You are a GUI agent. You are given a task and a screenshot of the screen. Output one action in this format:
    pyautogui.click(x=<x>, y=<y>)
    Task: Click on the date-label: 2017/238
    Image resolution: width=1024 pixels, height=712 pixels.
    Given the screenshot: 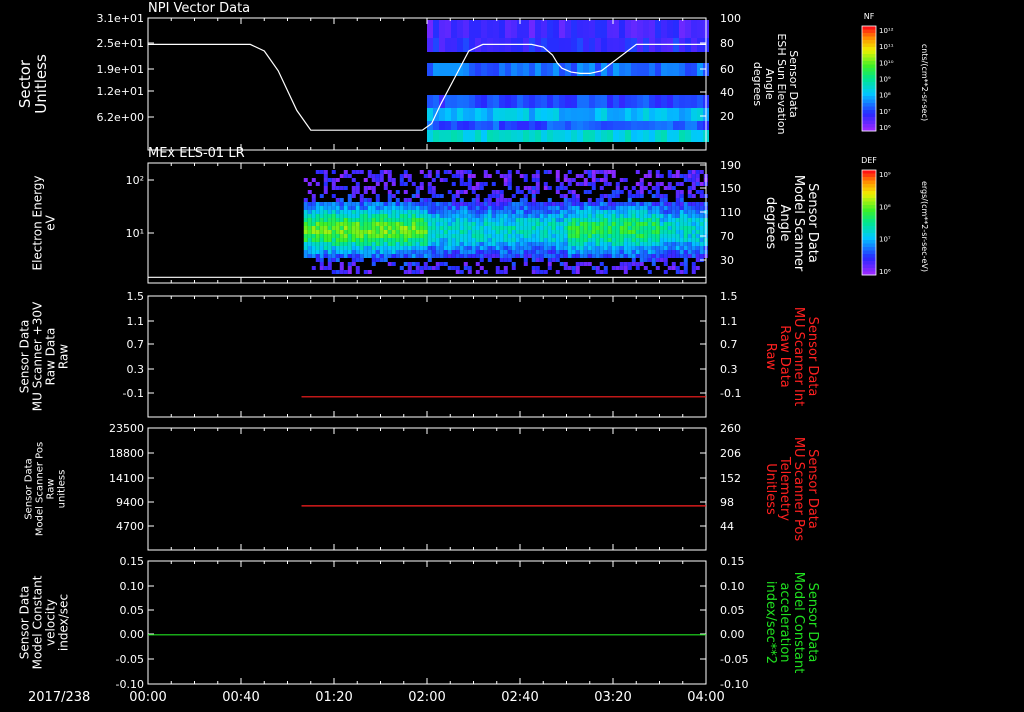 What is the action you would take?
    pyautogui.click(x=59, y=697)
    